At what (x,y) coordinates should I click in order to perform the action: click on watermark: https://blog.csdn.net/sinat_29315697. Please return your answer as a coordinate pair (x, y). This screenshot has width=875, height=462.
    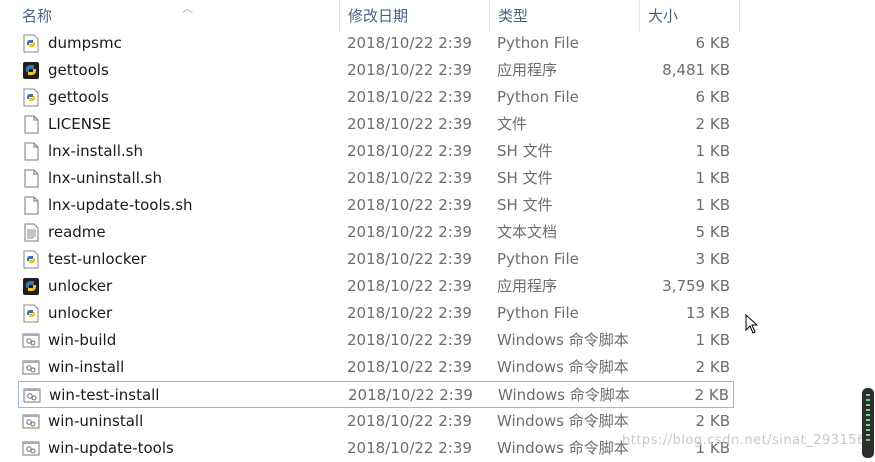
    Looking at the image, I should click on (748, 440).